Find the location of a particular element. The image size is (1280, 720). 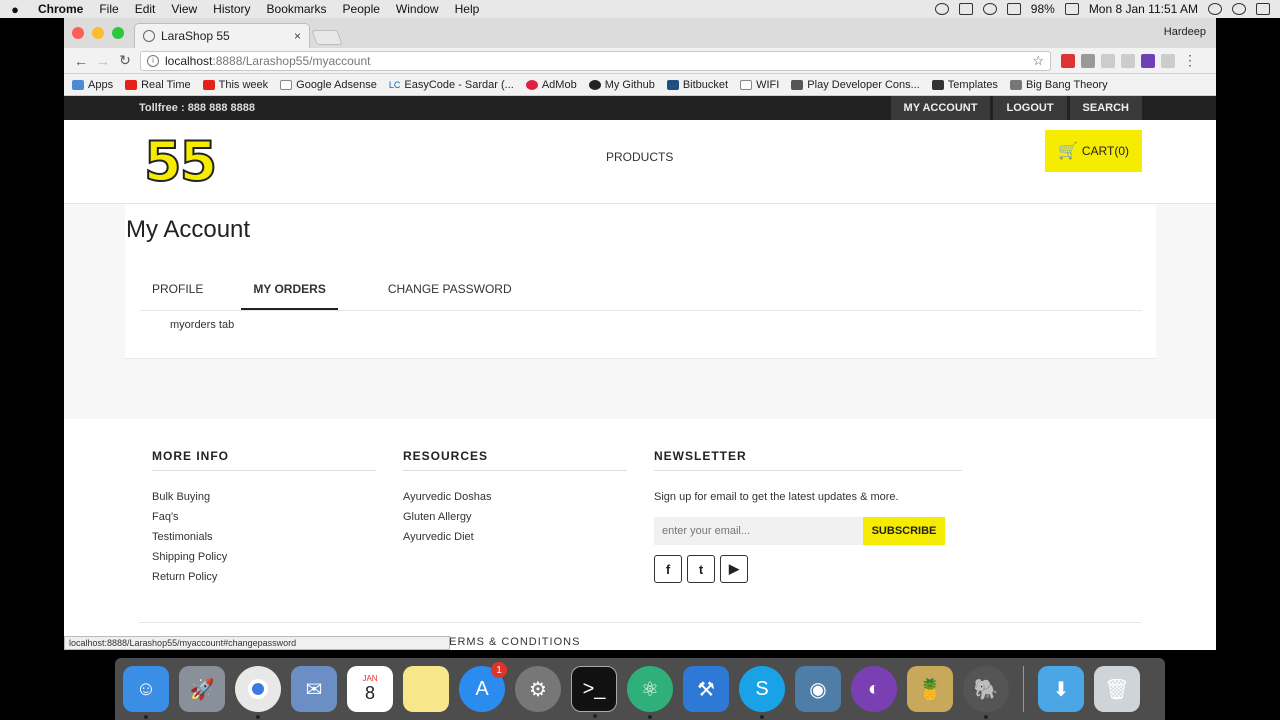

github-icon is located at coordinates (594, 84).